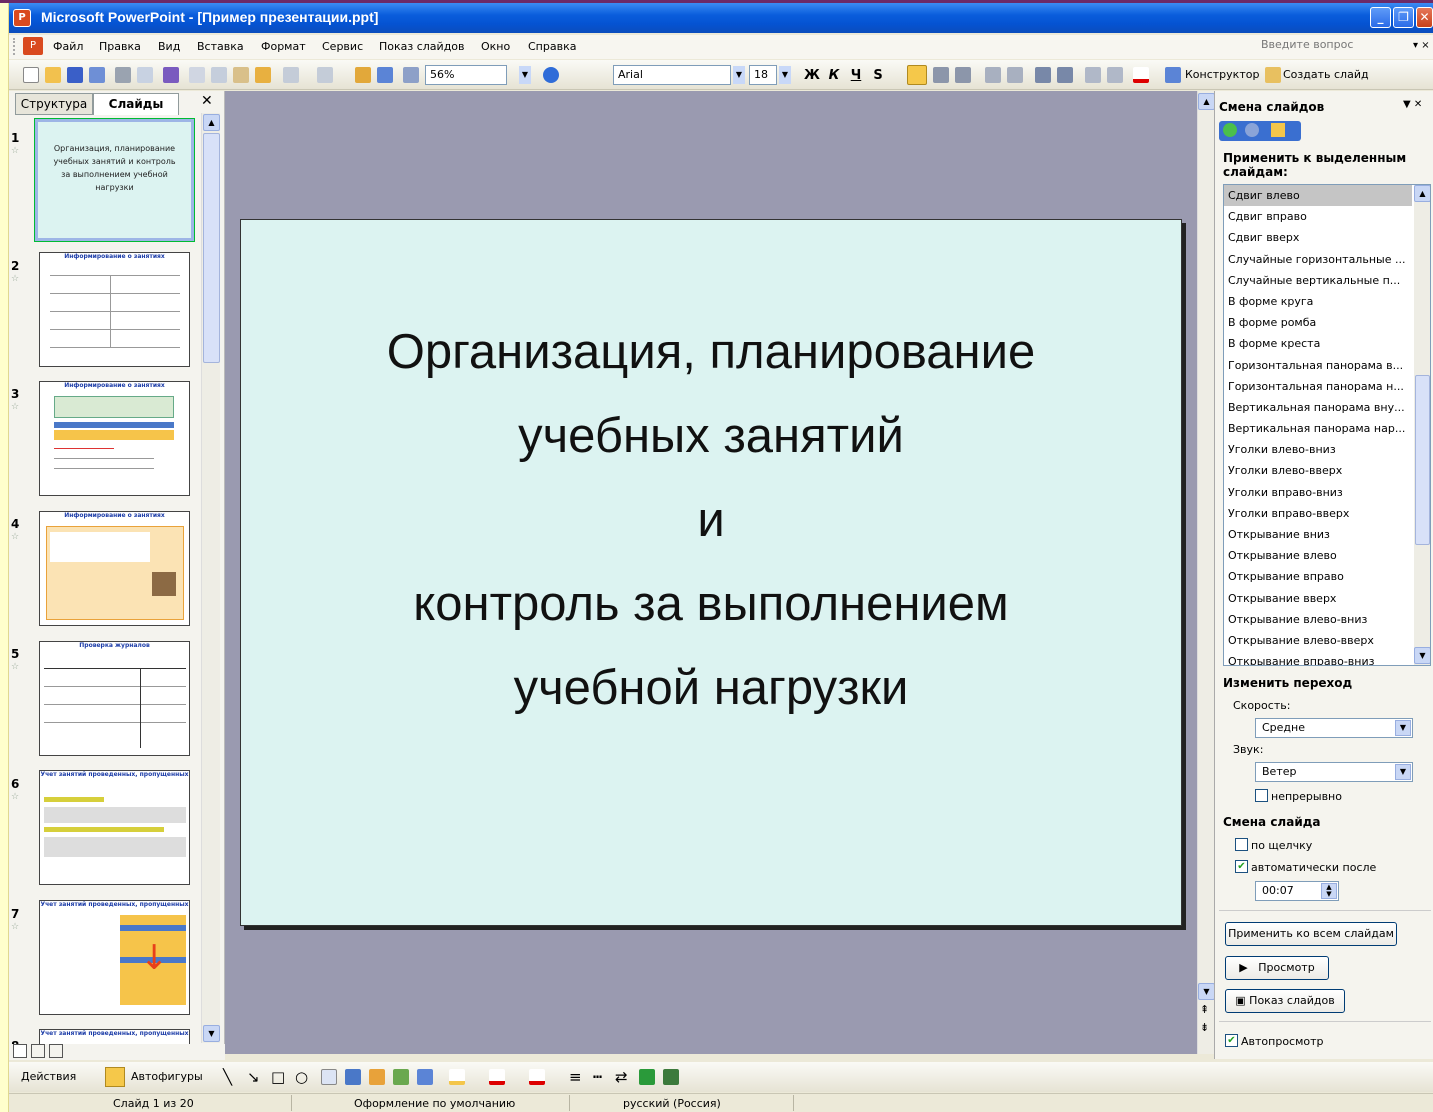  What do you see at coordinates (283, 46) in the screenshot?
I see `menu-format: Формат` at bounding box center [283, 46].